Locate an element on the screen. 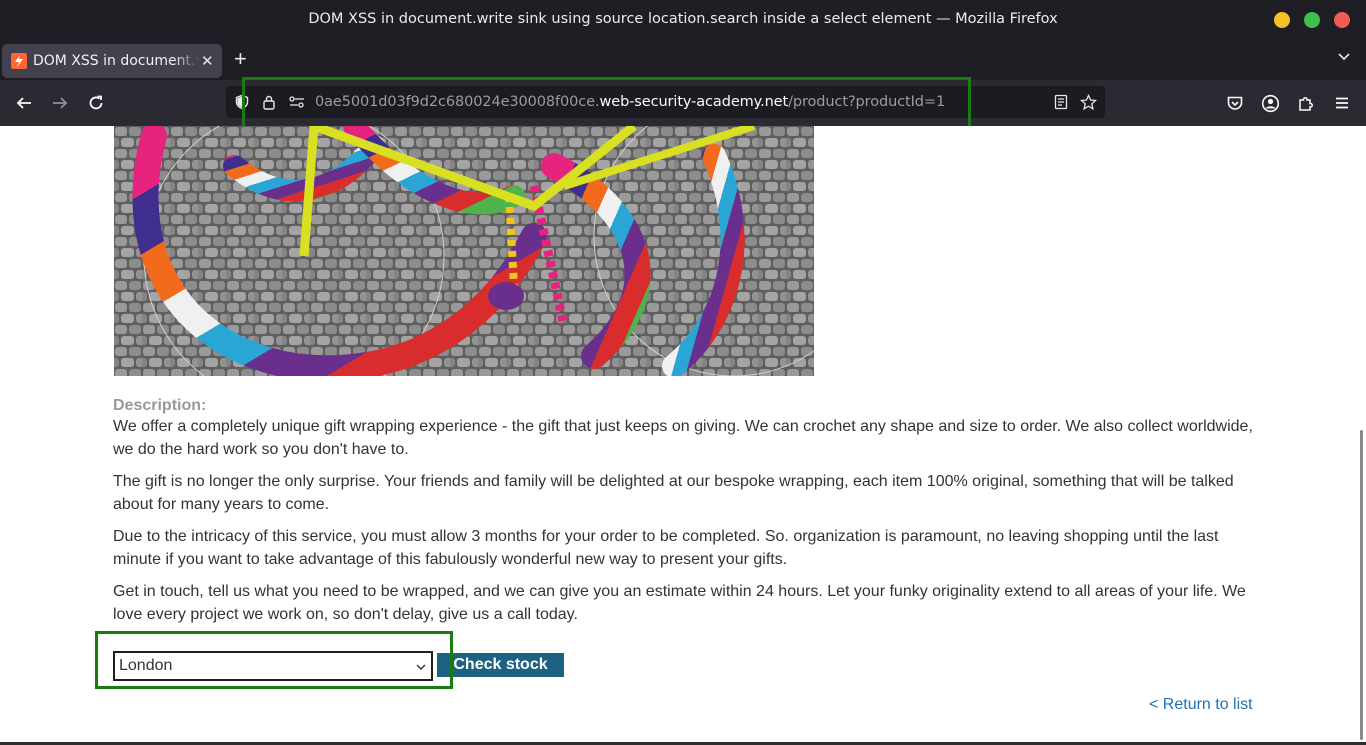 This screenshot has width=1366, height=745. check-stock-button: Check stock is located at coordinates (500, 665).